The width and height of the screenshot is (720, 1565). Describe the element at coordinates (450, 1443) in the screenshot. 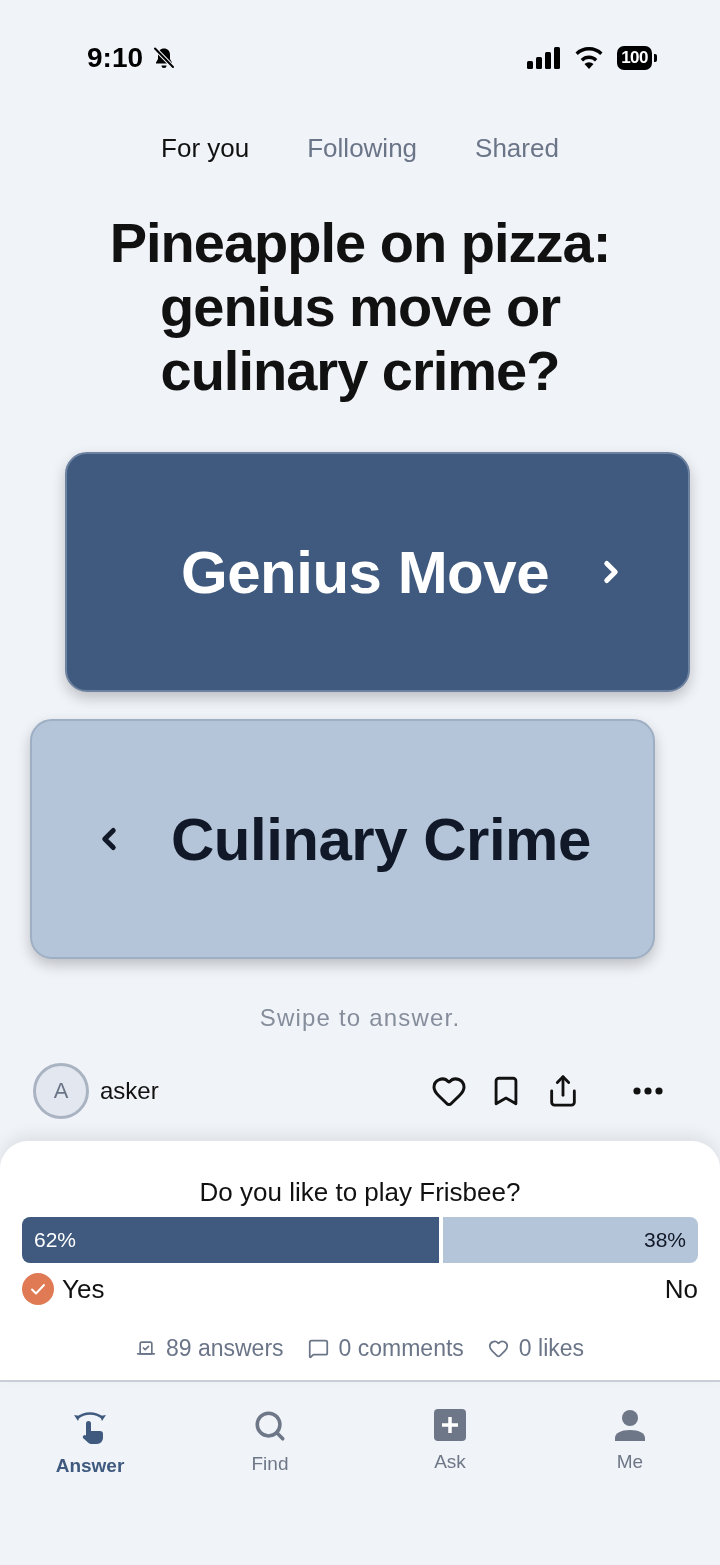

I see `nav-tab: Ask` at that location.